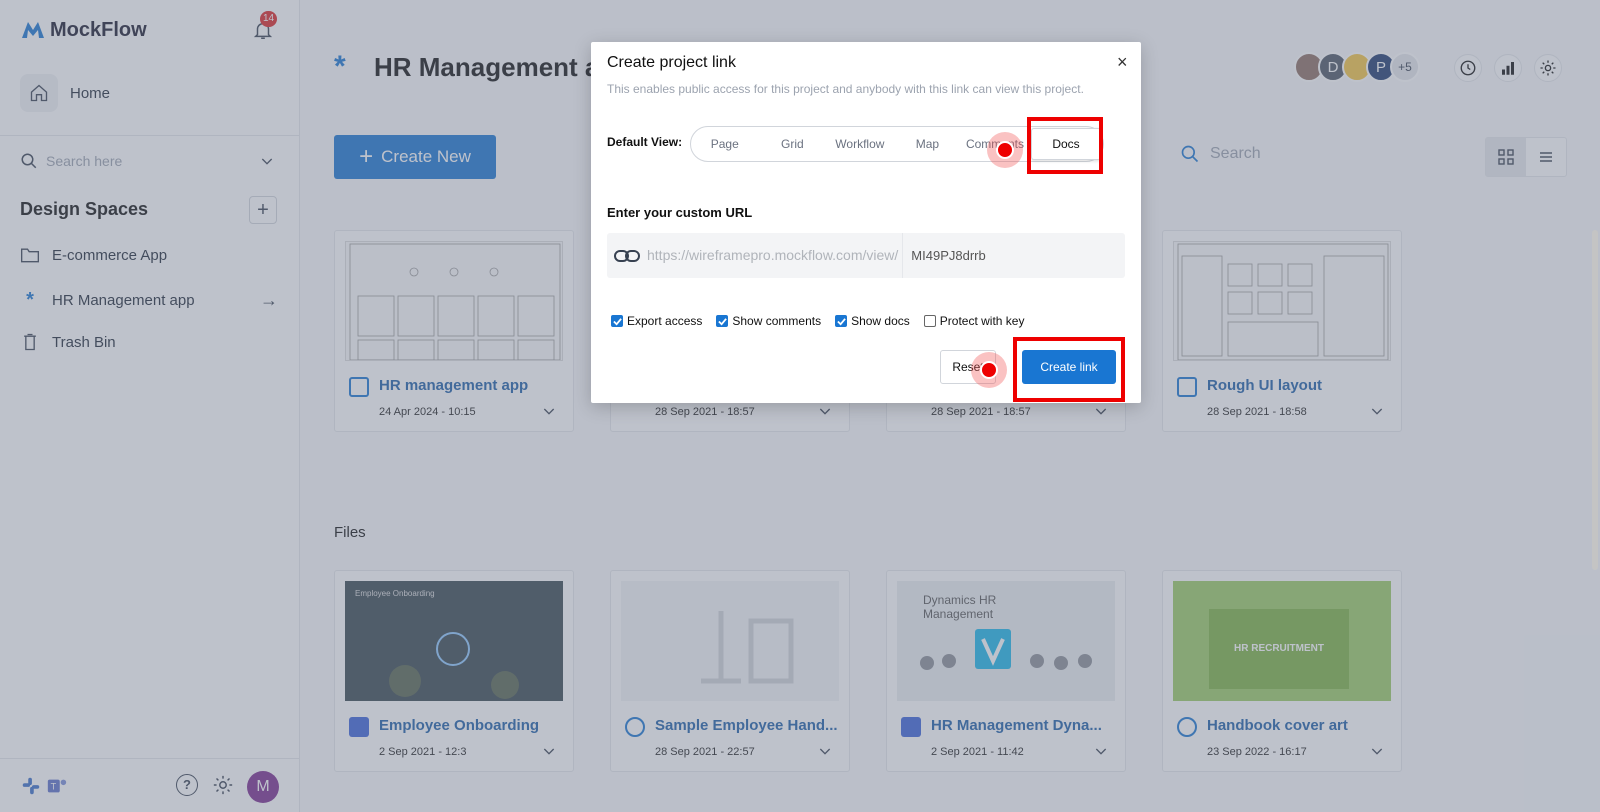  What do you see at coordinates (680, 212) in the screenshot?
I see `custom-url-label: Enter your custom URL` at bounding box center [680, 212].